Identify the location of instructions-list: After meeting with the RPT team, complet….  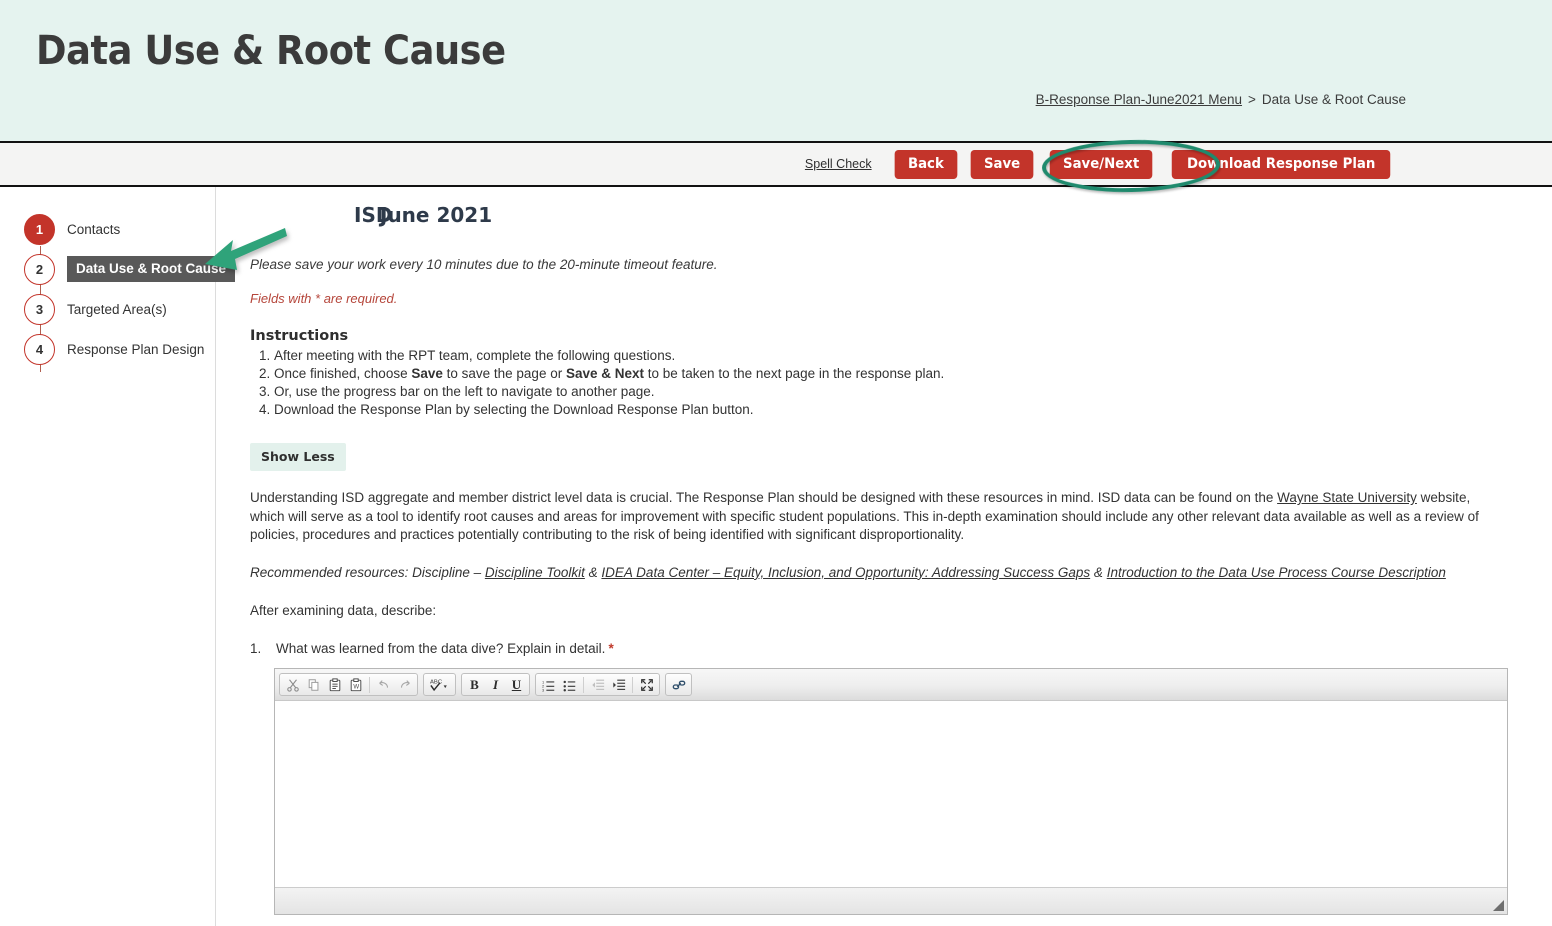
(889, 383).